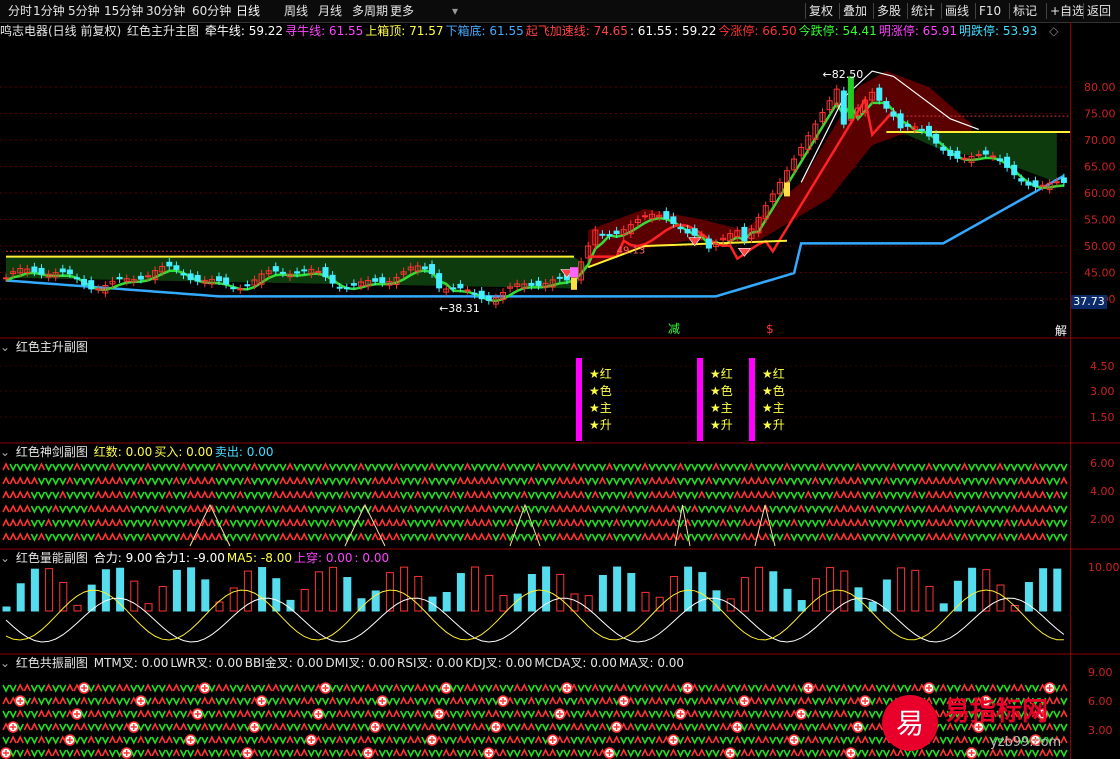  Describe the element at coordinates (770, 329) in the screenshot. I see `mark-s: $` at that location.